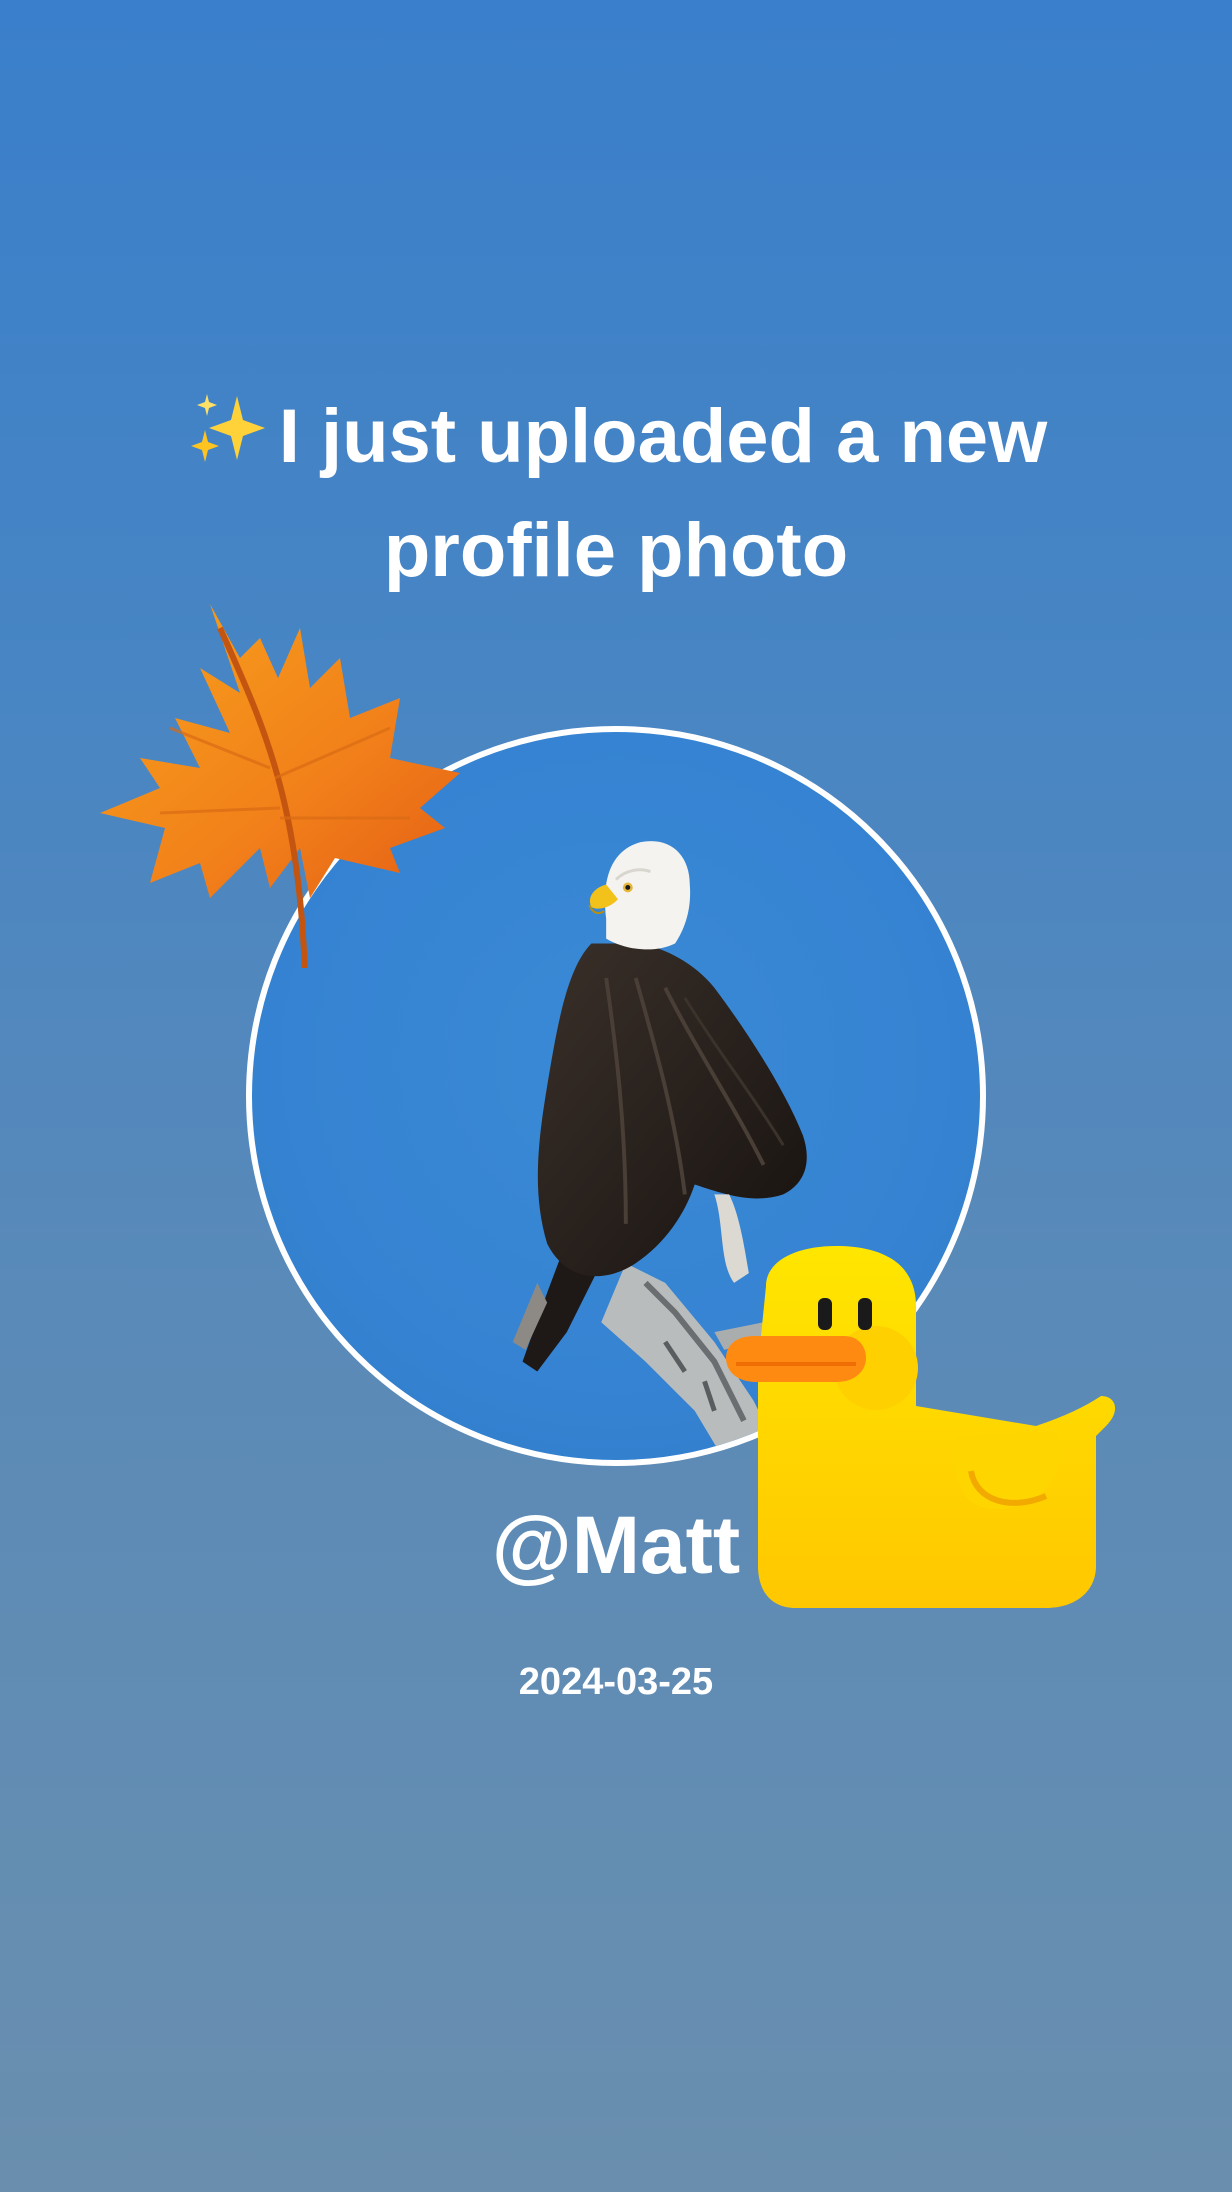 This screenshot has width=1232, height=2192. What do you see at coordinates (616, 1682) in the screenshot?
I see `post-date: 2024-03-25` at bounding box center [616, 1682].